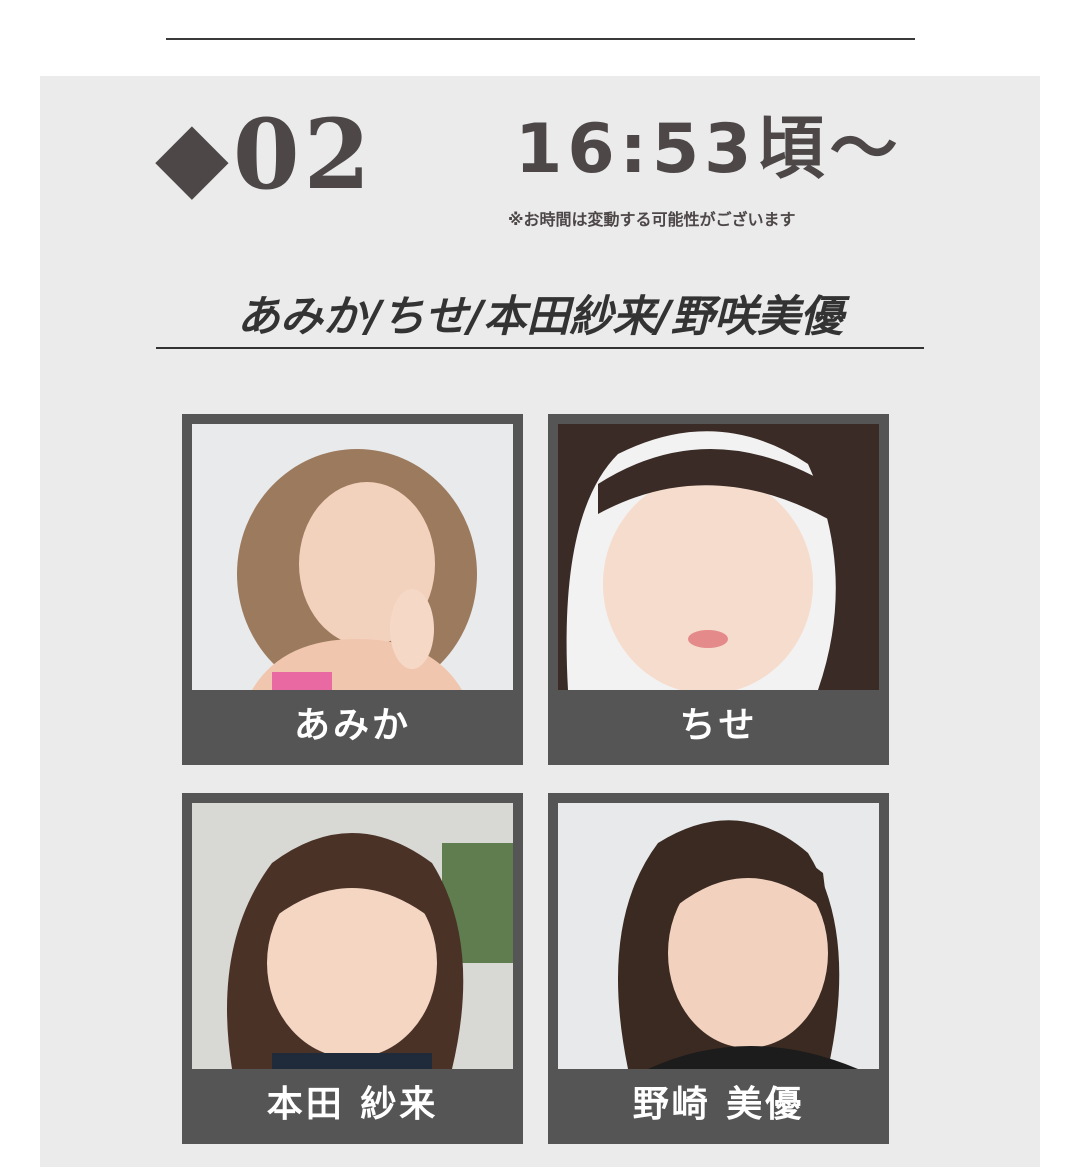 The image size is (1080, 1167). I want to click on performer-card-3: 本田 紗来, so click(352, 968).